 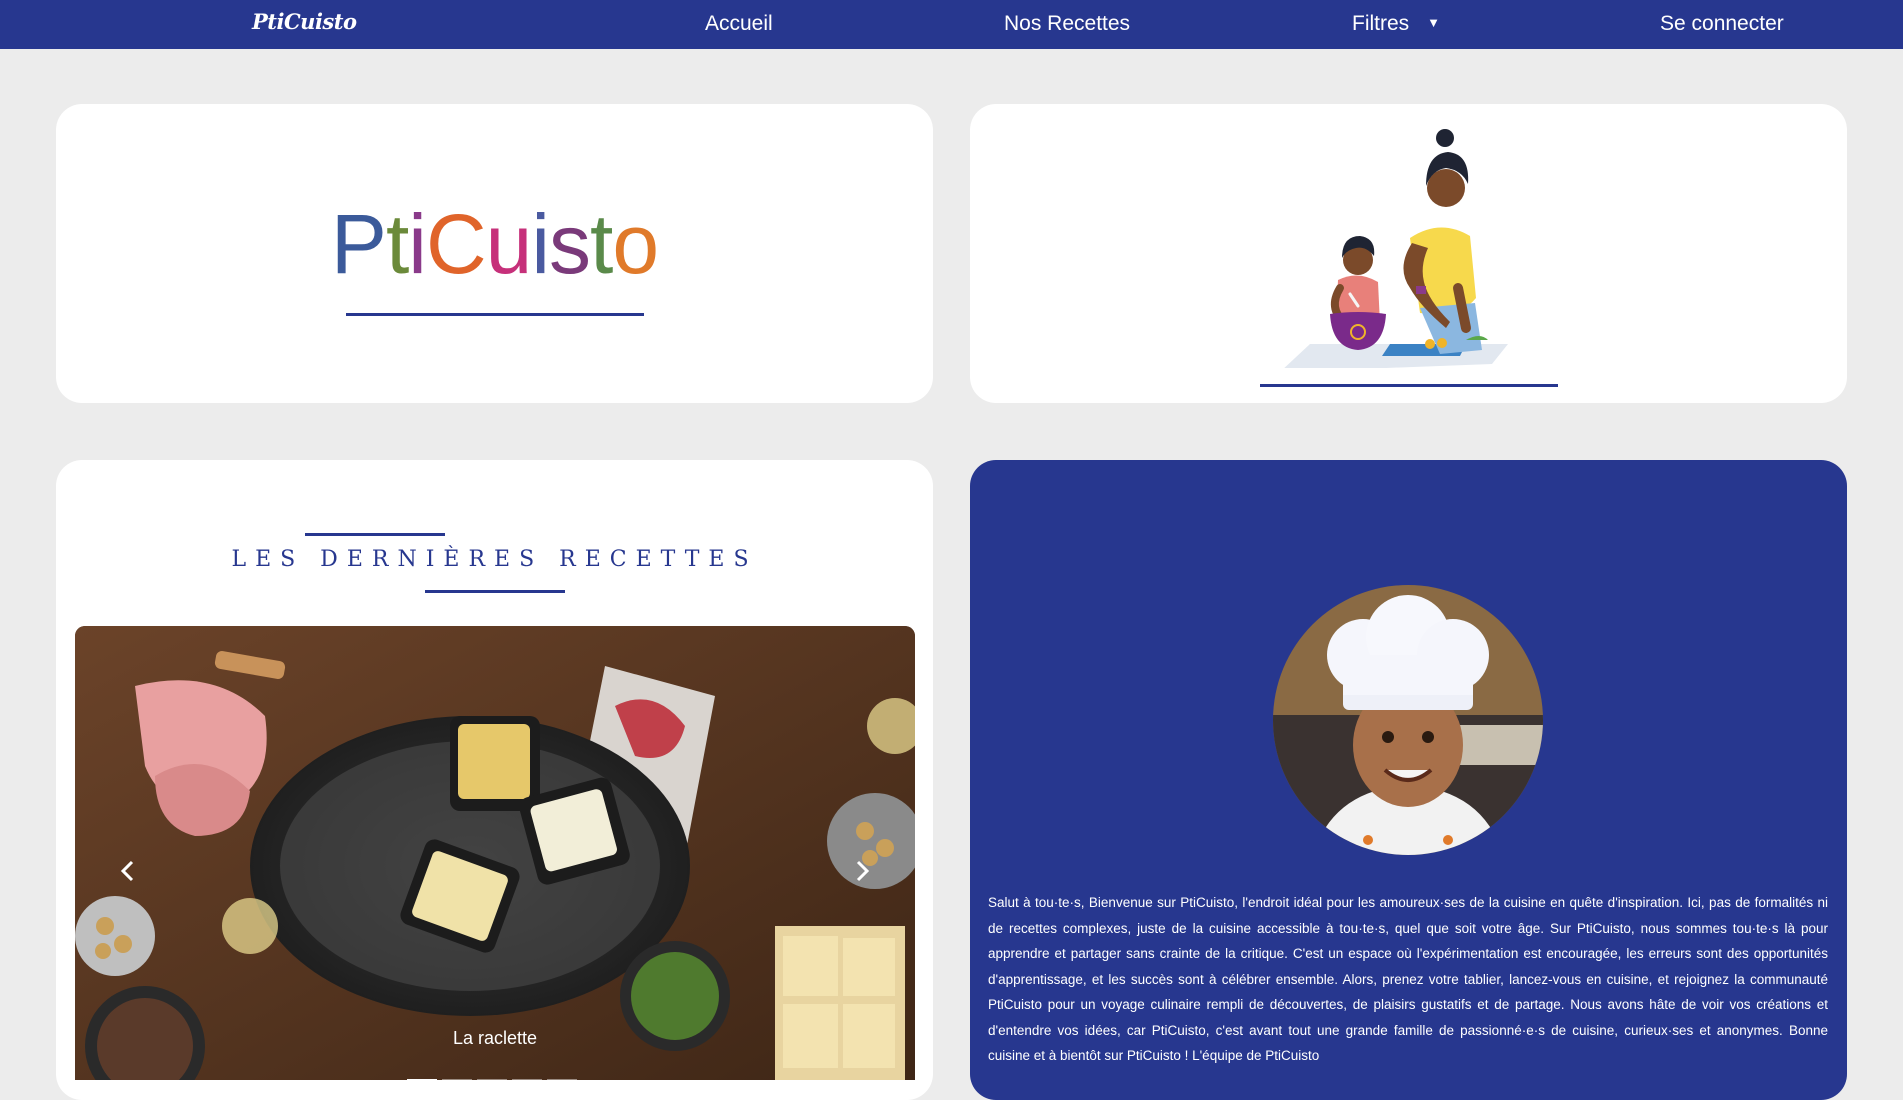 What do you see at coordinates (304, 21) in the screenshot?
I see `nav-logo: PtiCuisto` at bounding box center [304, 21].